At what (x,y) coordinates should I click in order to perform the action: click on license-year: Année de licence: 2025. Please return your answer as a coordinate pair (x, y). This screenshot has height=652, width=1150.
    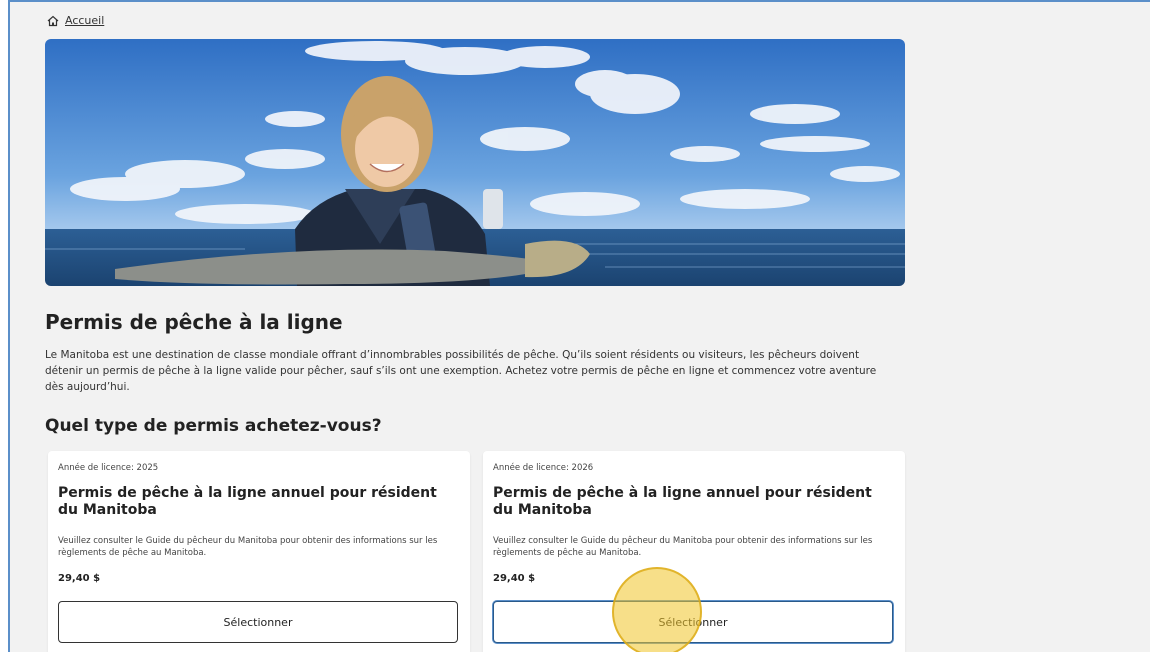
    Looking at the image, I should click on (108, 468).